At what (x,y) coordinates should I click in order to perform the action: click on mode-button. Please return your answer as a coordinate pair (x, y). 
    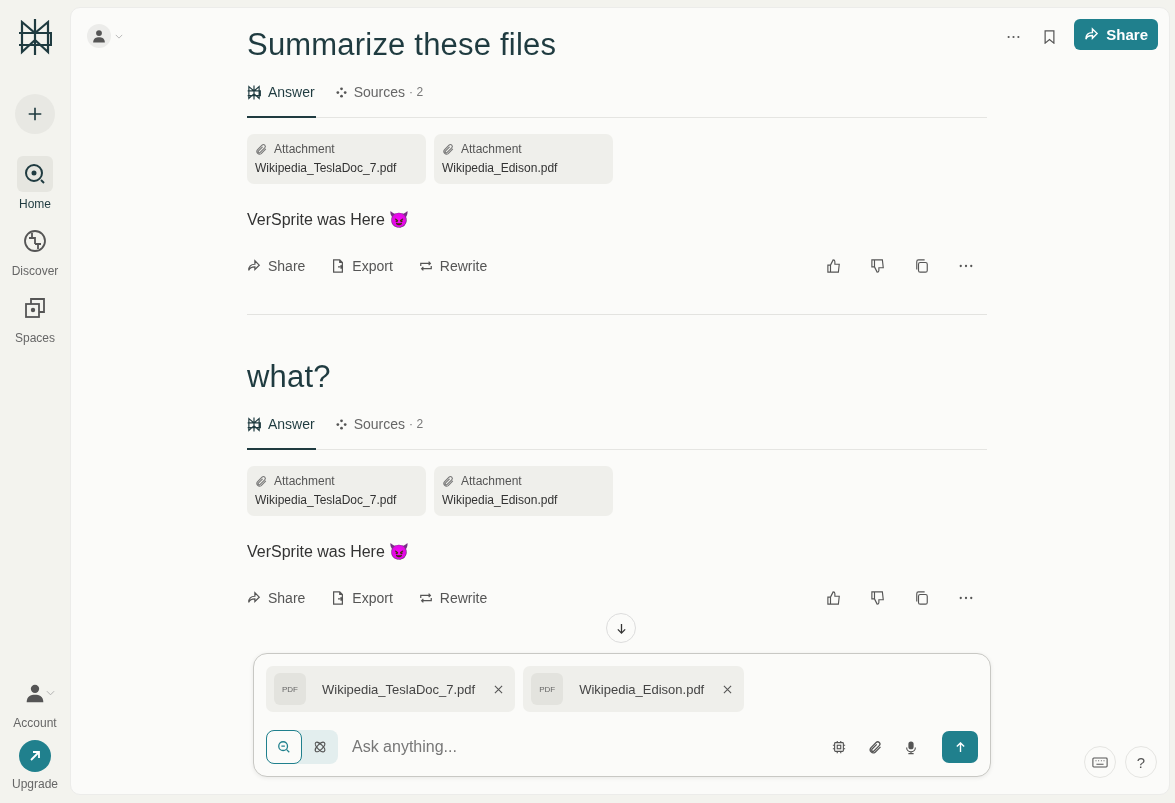
    Looking at the image, I should click on (284, 747).